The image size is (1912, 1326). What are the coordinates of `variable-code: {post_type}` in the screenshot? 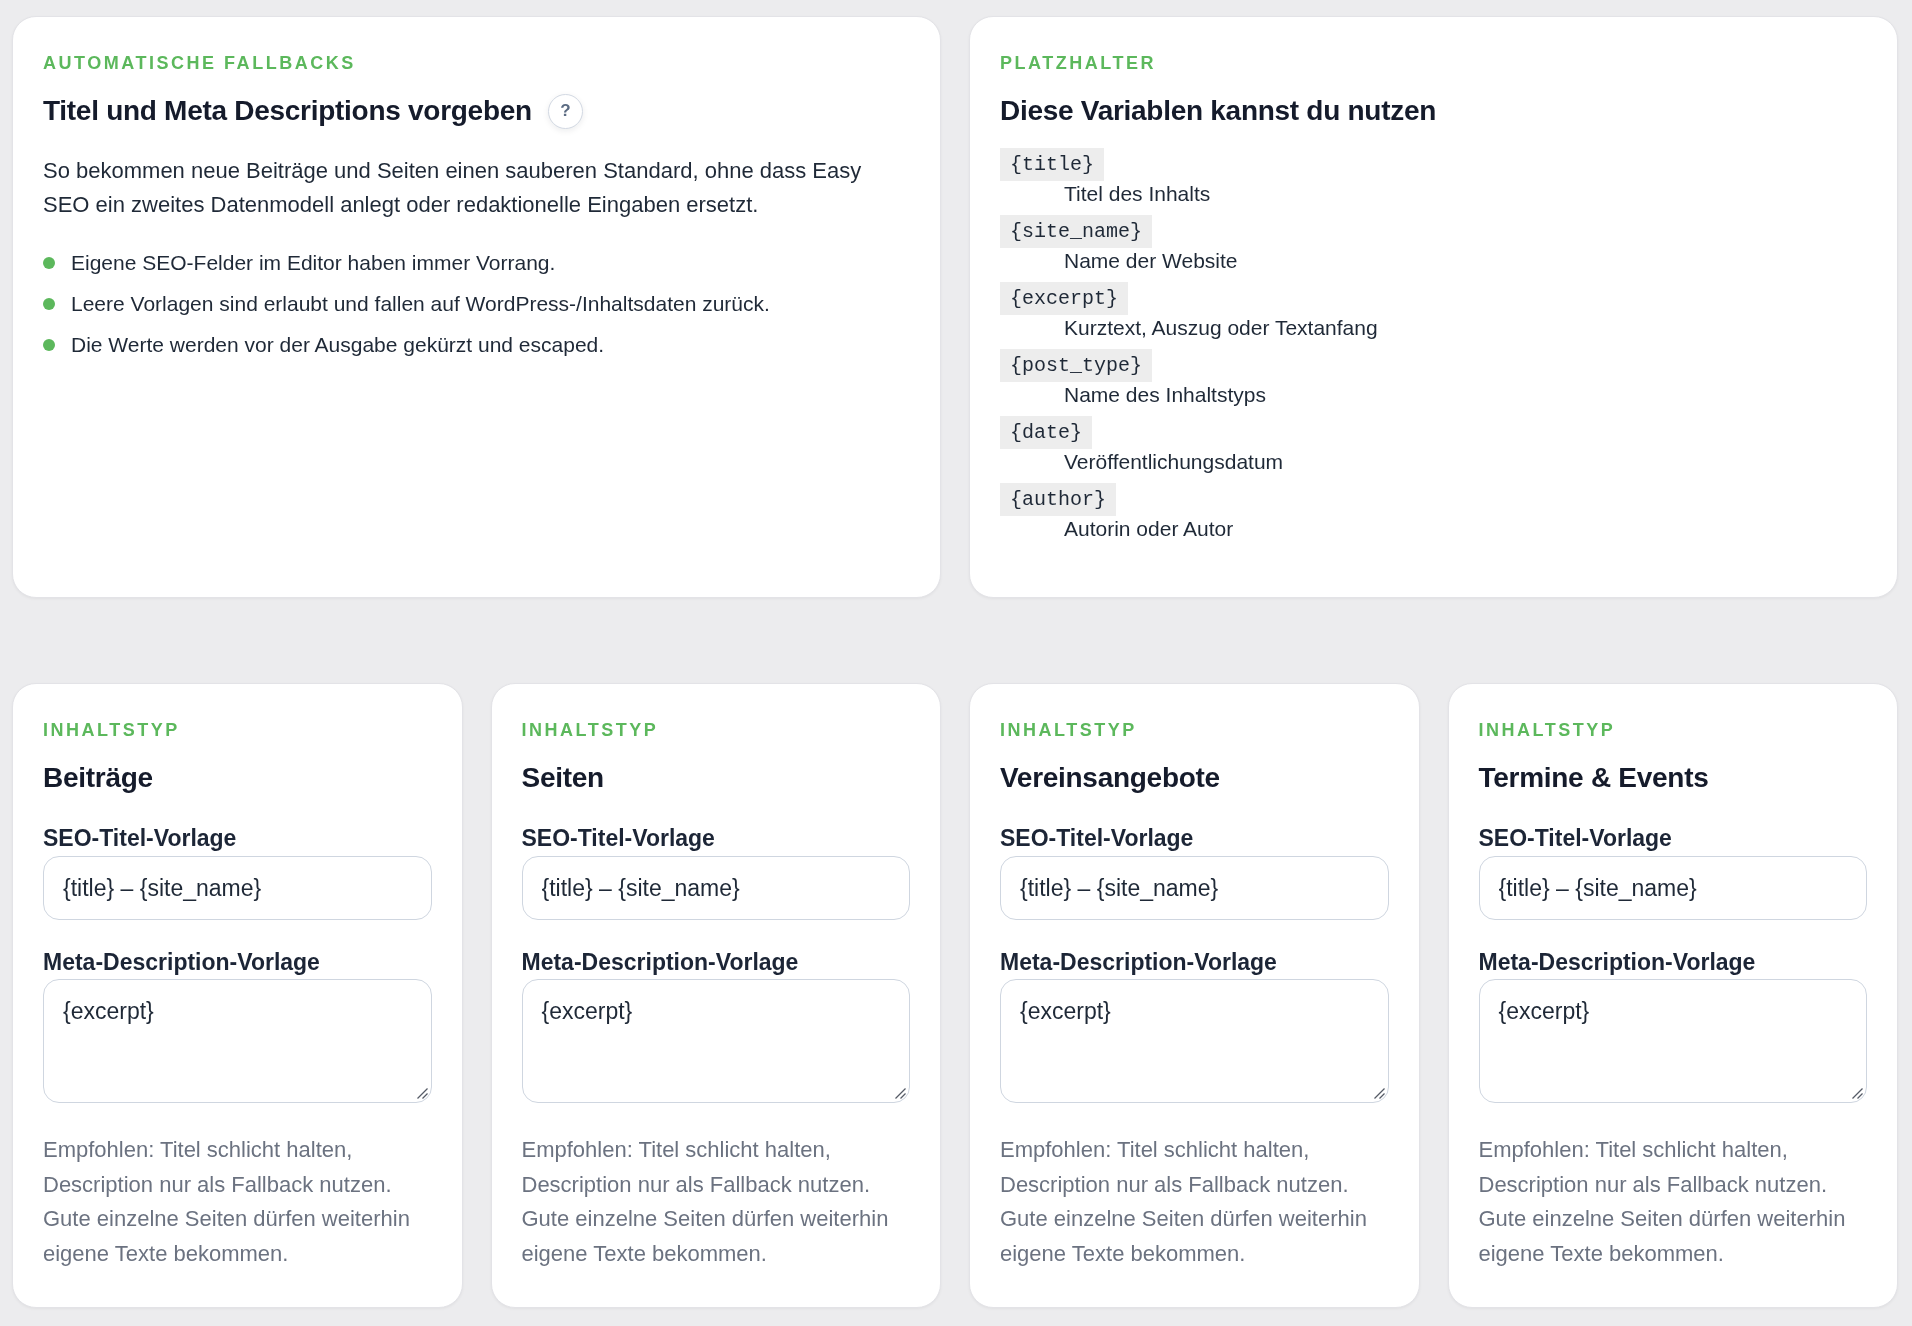 It's located at (1076, 365).